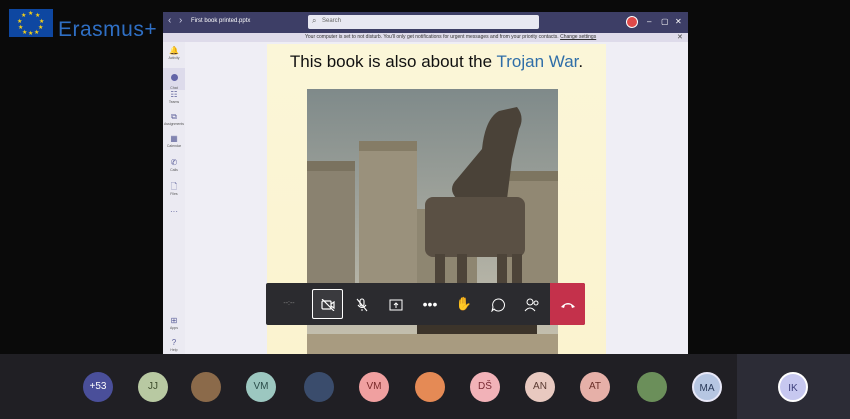 The height and width of the screenshot is (419, 850). I want to click on rail-item-label: Assignments, so click(174, 124).